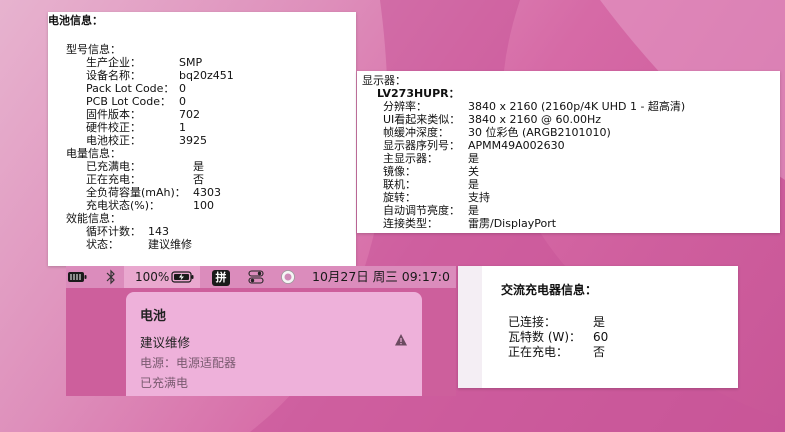  Describe the element at coordinates (473, 158) in the screenshot. I see `main-display-value: 是` at that location.